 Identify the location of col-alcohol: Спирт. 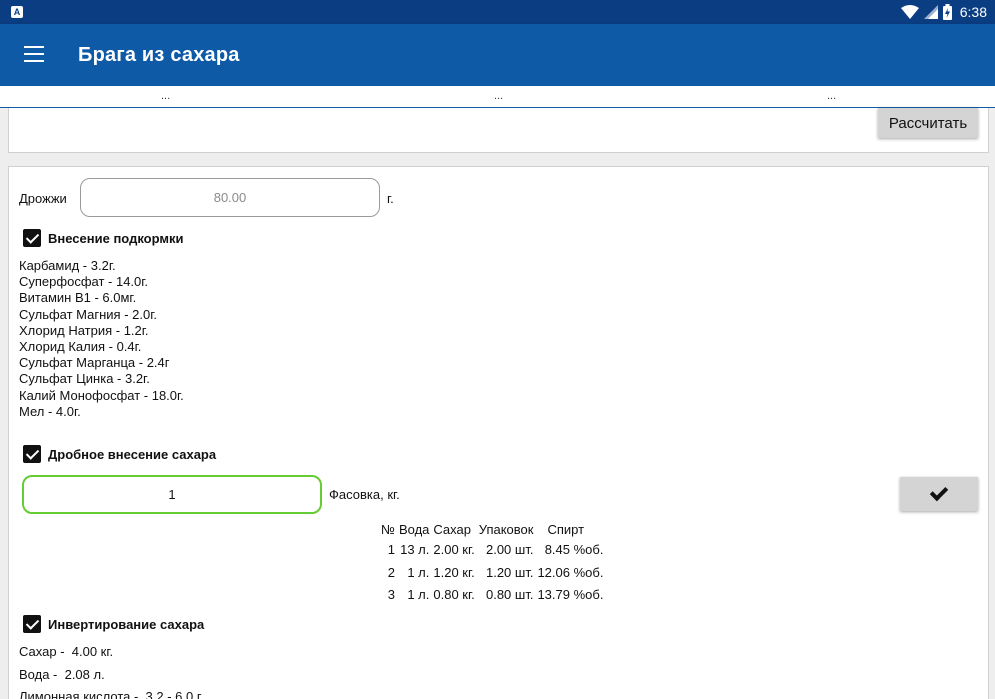
(566, 529).